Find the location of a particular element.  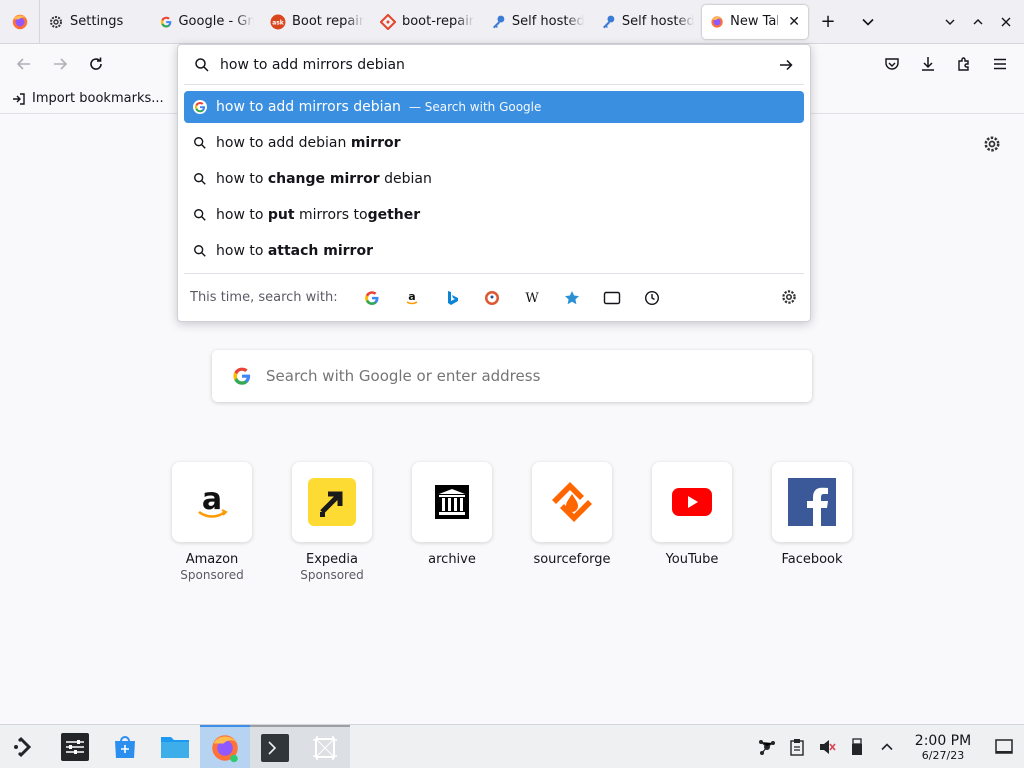

launcher-icon is located at coordinates (23, 746).